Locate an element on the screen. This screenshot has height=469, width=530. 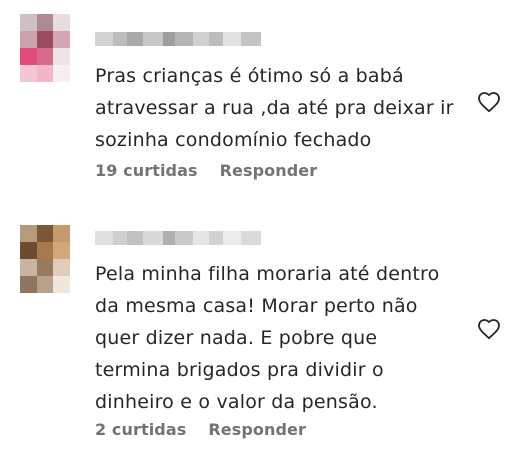
comment-meta: 19 curtidas Responder is located at coordinates (206, 170).